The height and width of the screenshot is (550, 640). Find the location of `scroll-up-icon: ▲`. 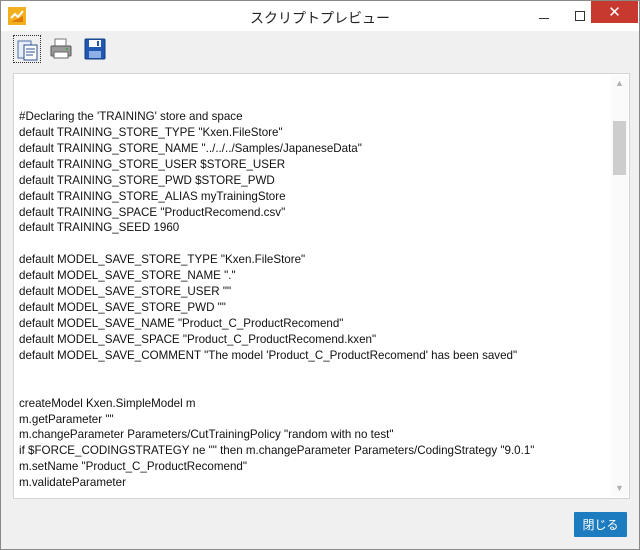

scroll-up-icon: ▲ is located at coordinates (619, 83).